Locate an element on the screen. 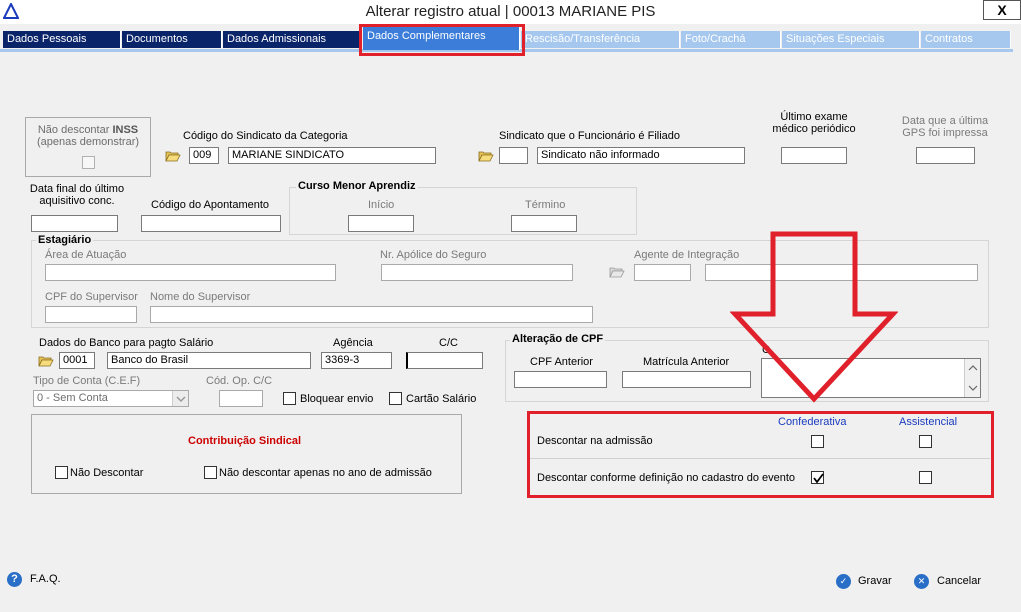  sindicato-categoria-label: Código do Sindicato da Categoria is located at coordinates (265, 136).